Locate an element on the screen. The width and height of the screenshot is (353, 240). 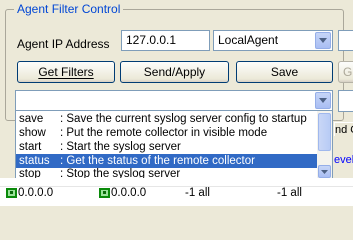
agent-select: LocalAgent is located at coordinates (273, 40).